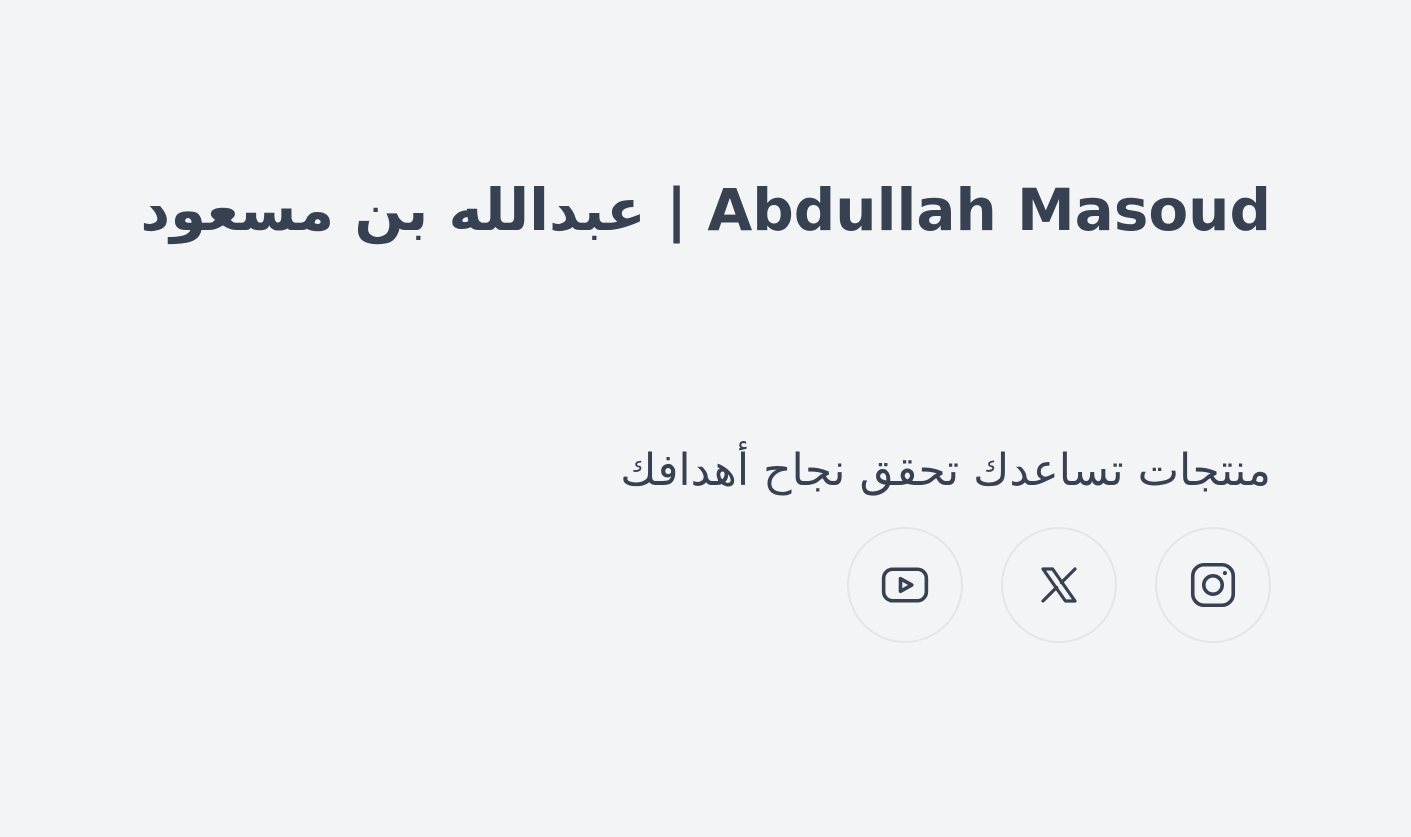  I want to click on youtube-link, so click(905, 585).